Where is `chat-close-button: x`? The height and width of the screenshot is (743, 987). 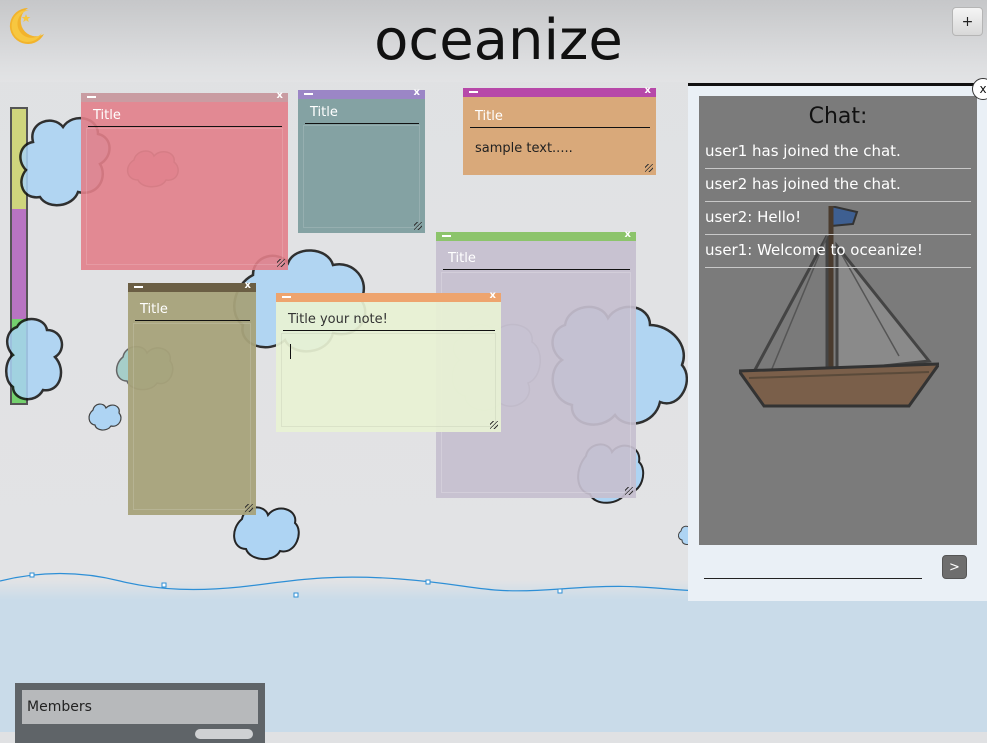 chat-close-button: x is located at coordinates (979, 89).